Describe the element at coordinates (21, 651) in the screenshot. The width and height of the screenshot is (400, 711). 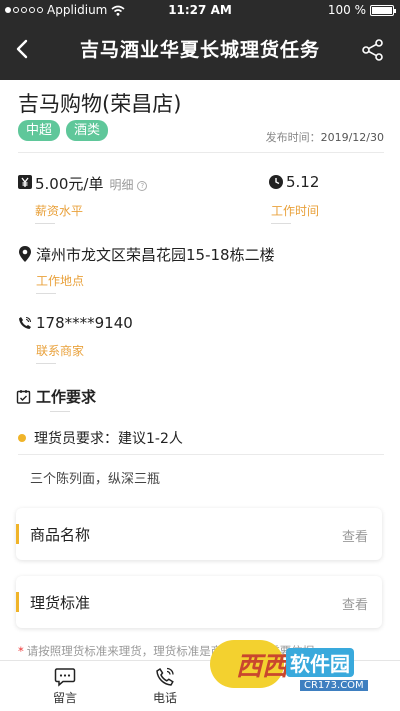
I see `required-star: *` at that location.